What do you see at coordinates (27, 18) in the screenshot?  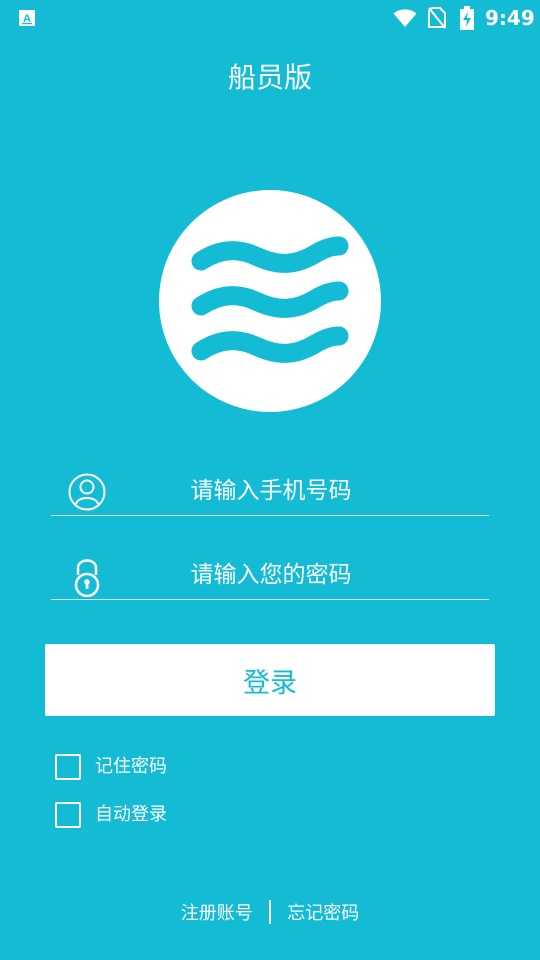 I see `a-letter-icon: A` at bounding box center [27, 18].